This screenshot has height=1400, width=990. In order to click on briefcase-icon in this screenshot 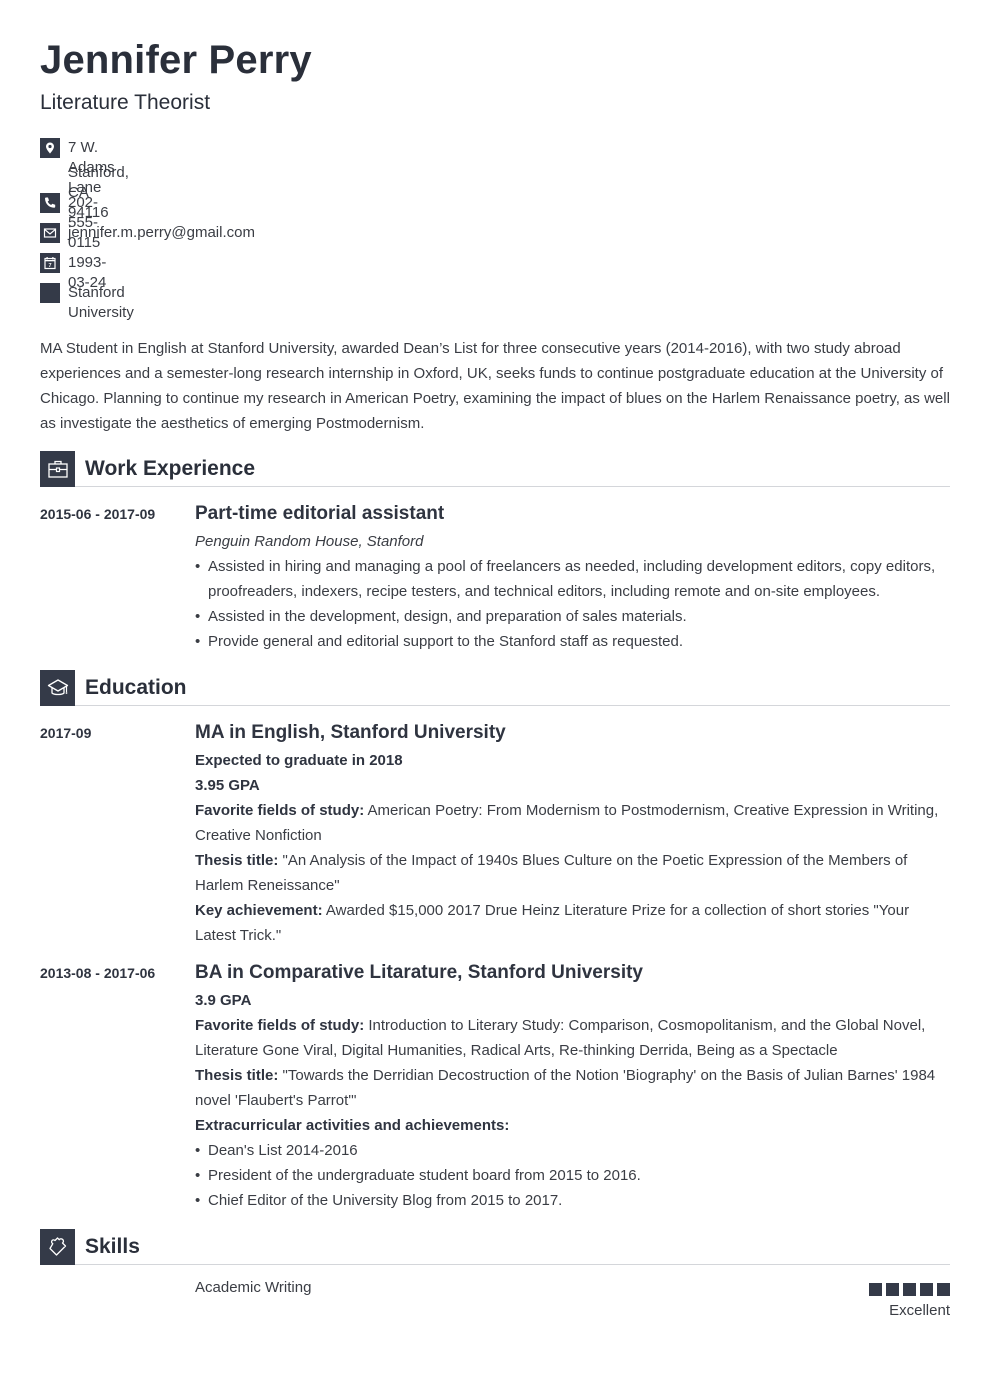, I will do `click(57, 469)`.